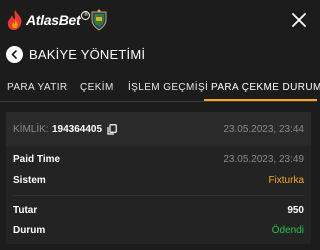 The height and width of the screenshot is (250, 320). I want to click on copy-icon, so click(112, 129).